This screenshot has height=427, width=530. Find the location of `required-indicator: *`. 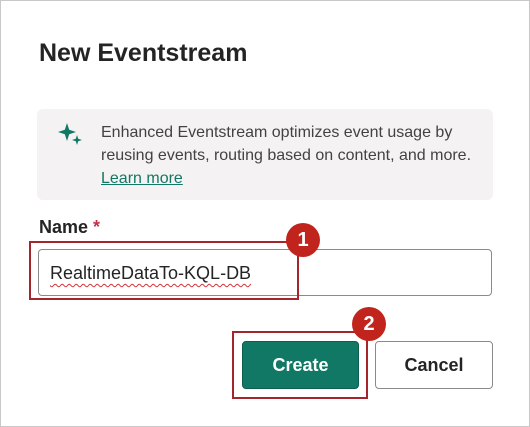

required-indicator: * is located at coordinates (97, 227).